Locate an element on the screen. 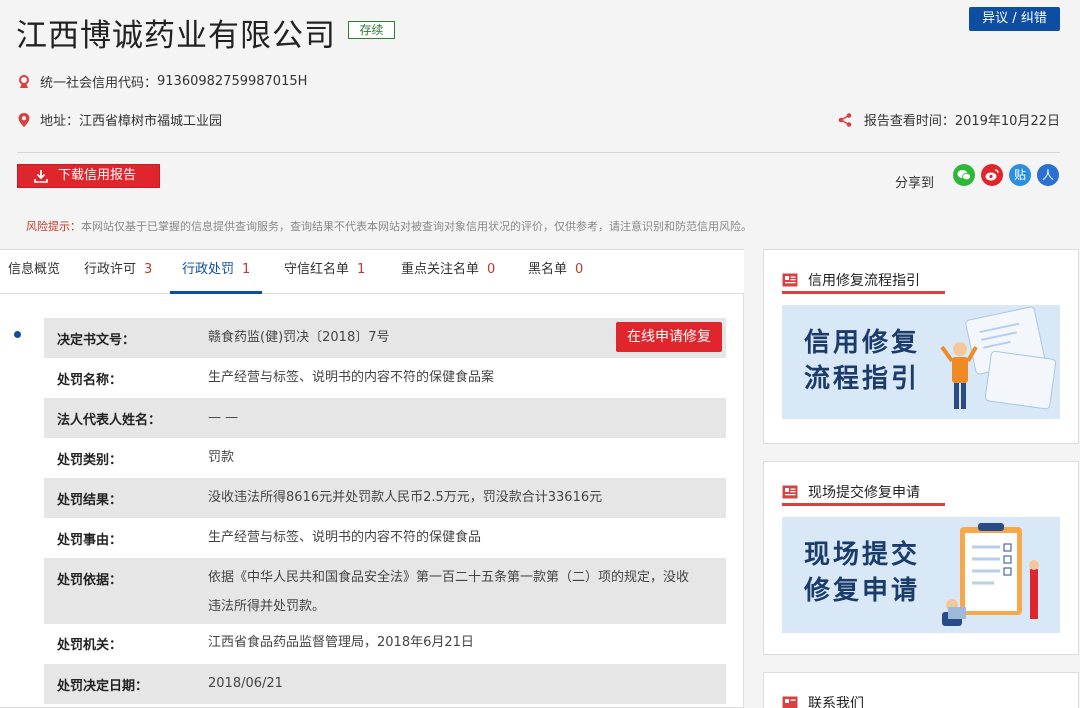 The height and width of the screenshot is (708, 1080). location-pin-icon is located at coordinates (24, 119).